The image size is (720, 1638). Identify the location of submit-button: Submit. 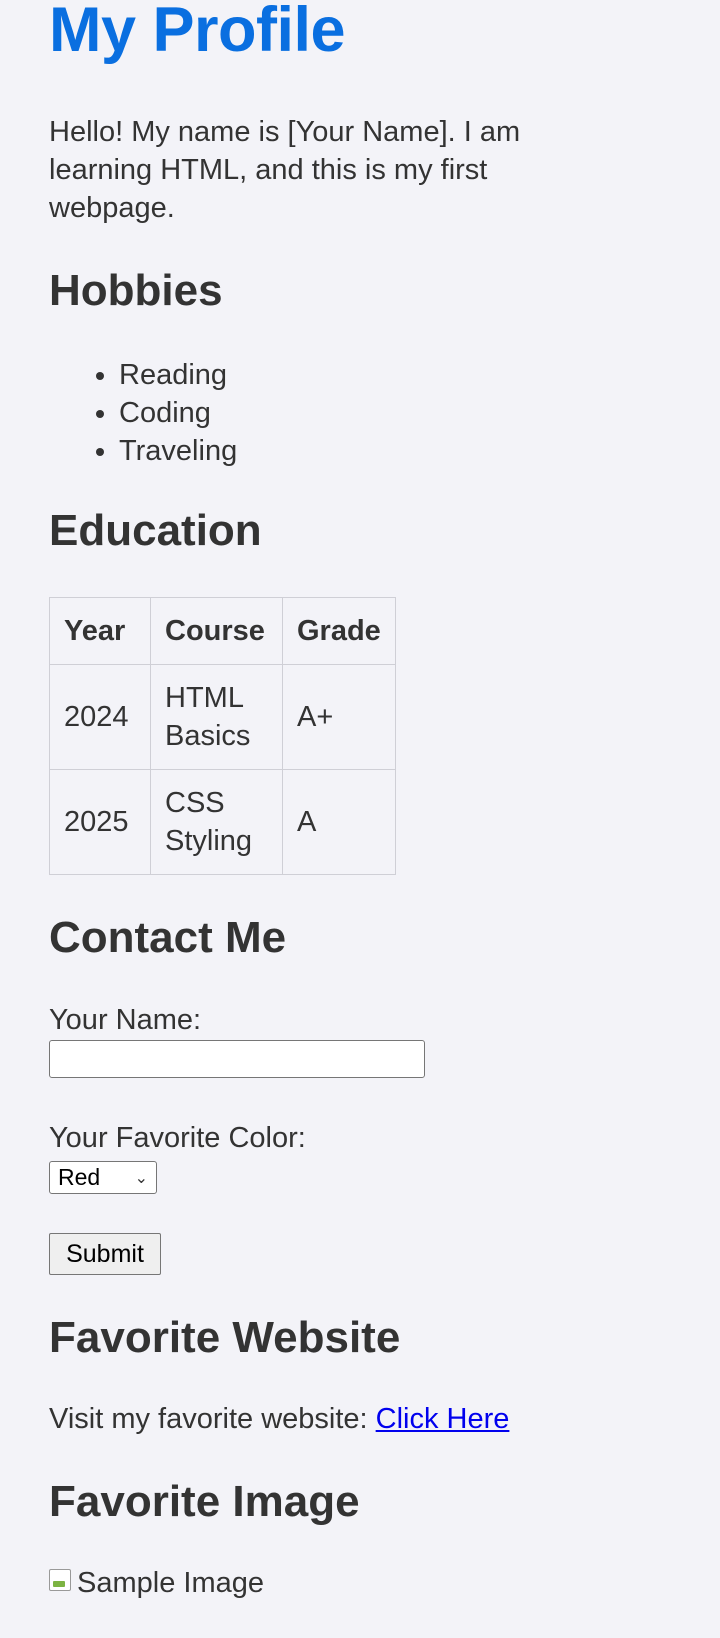
(105, 1254).